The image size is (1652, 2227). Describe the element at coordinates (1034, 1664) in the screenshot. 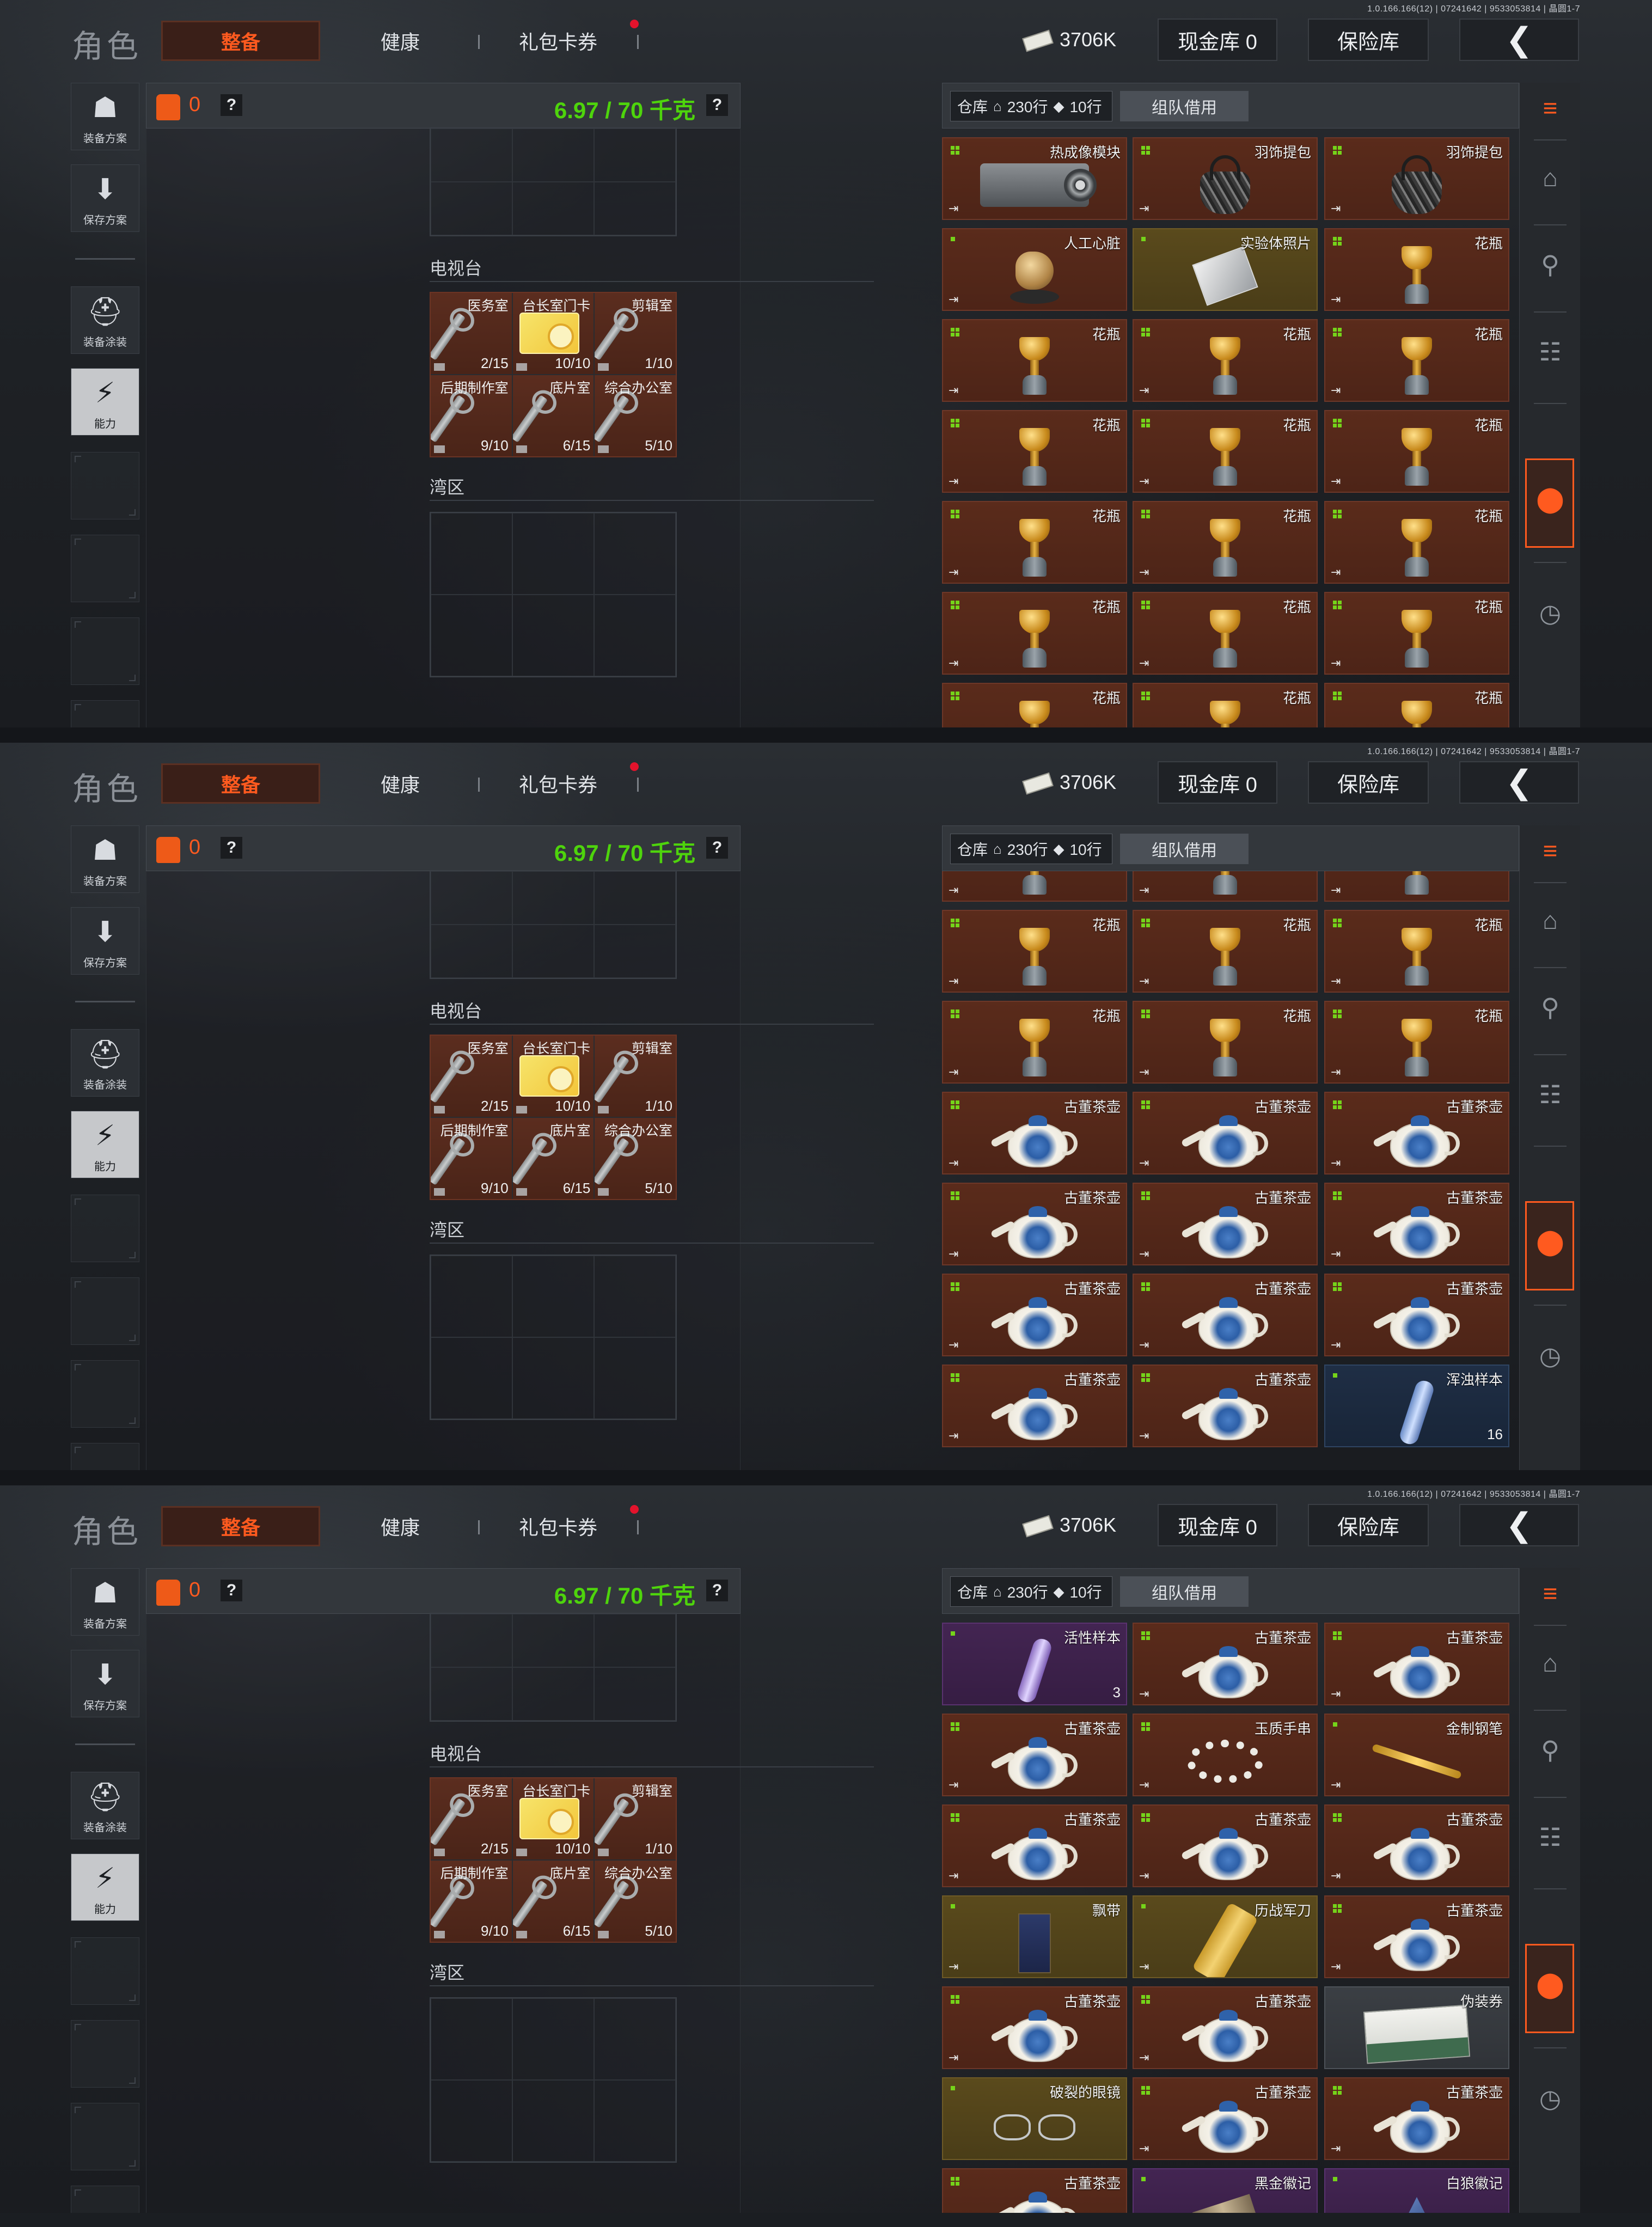

I see `warehouse-item: 活性样本 3` at that location.